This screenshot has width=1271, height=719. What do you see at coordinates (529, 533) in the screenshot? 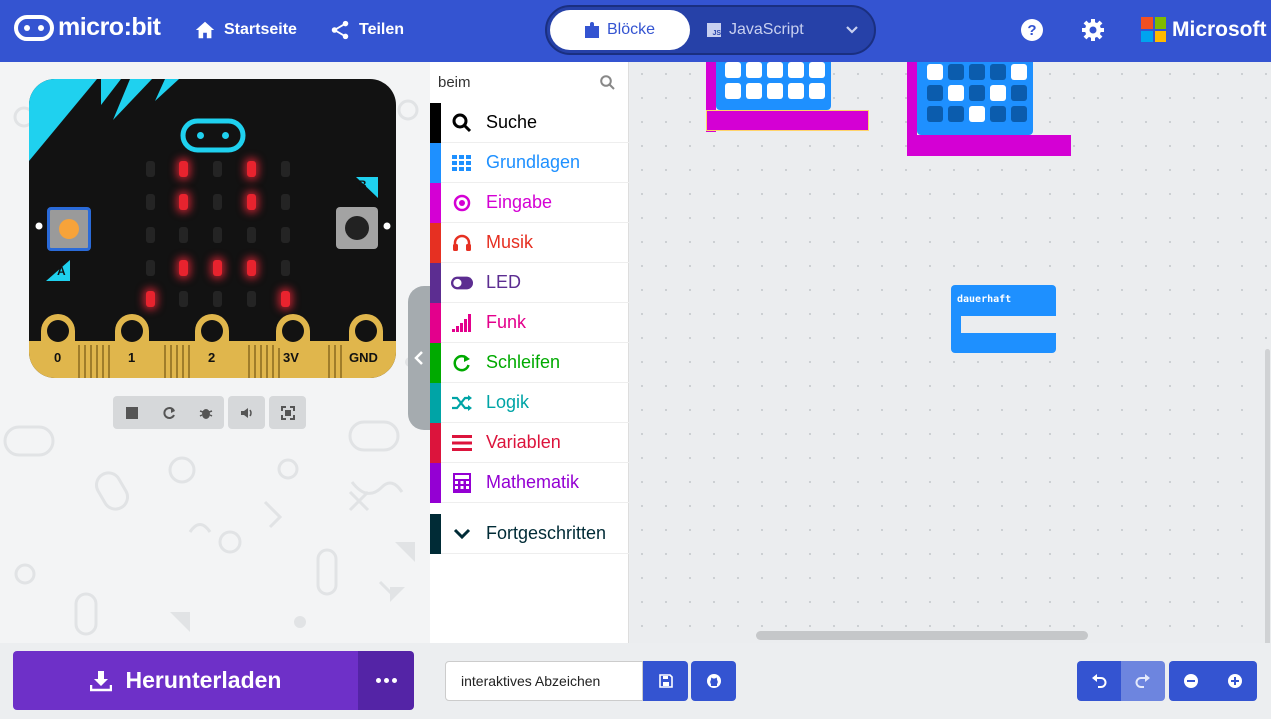
I see `category-fortgeschritten: Fortgeschritten` at bounding box center [529, 533].